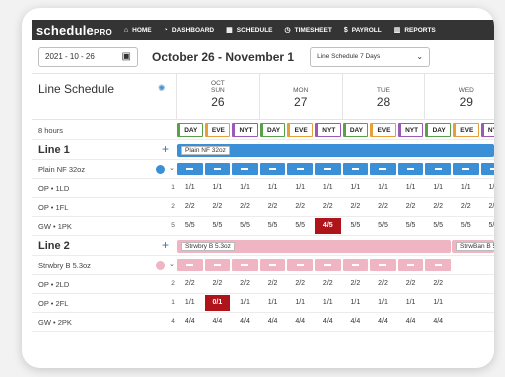 The image size is (505, 377). I want to click on product-bar: Plain NF 32oz, so click(335, 150).